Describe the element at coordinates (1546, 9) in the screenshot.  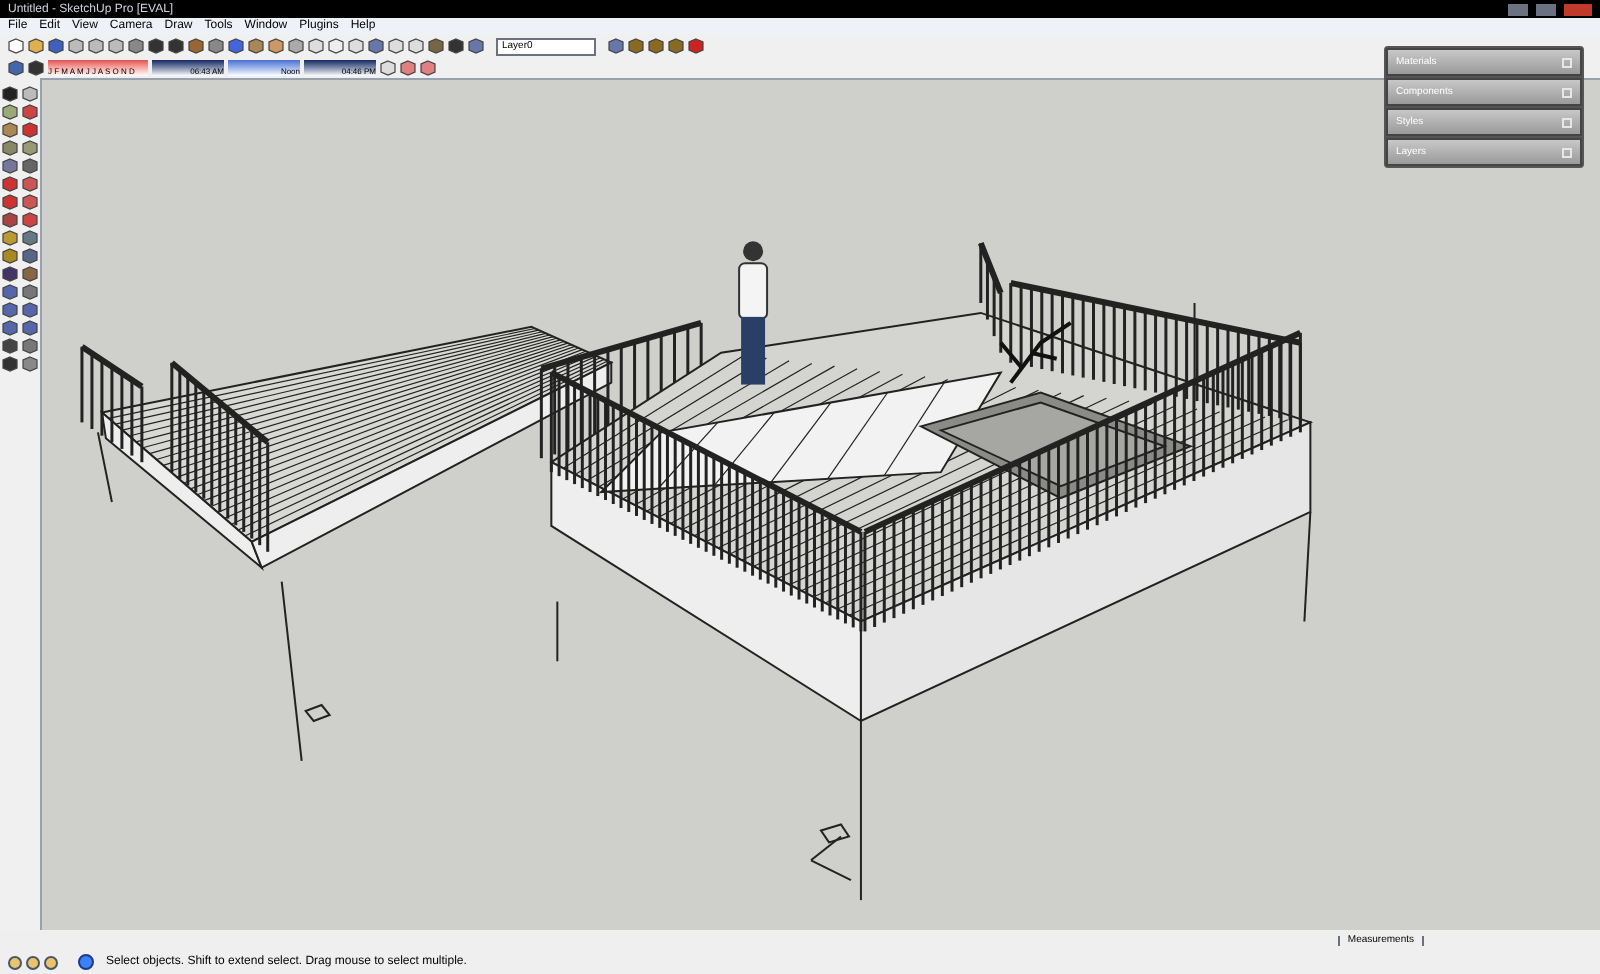
I see `maximize-button` at that location.